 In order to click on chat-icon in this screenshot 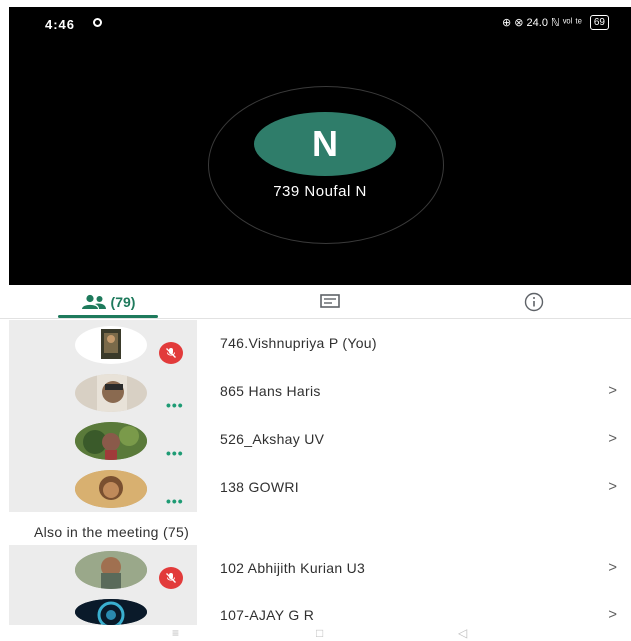, I will do `click(330, 301)`.